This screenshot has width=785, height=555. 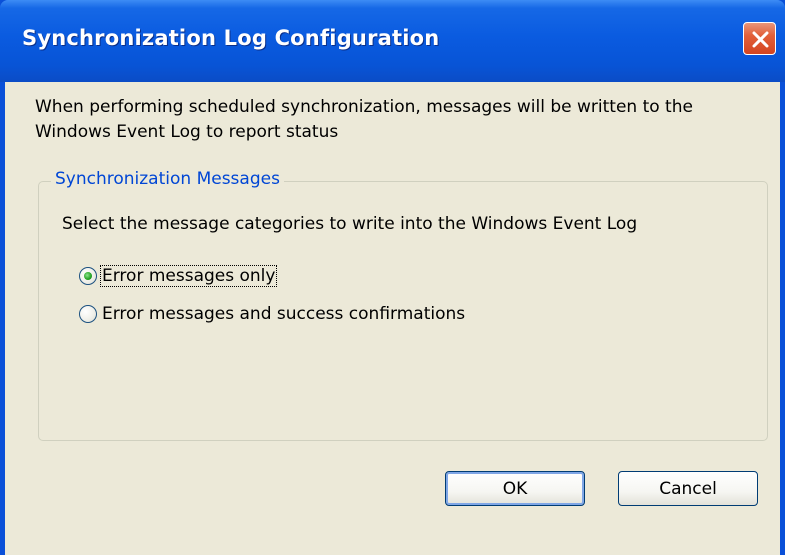 What do you see at coordinates (88, 314) in the screenshot?
I see `radio-button-unselected` at bounding box center [88, 314].